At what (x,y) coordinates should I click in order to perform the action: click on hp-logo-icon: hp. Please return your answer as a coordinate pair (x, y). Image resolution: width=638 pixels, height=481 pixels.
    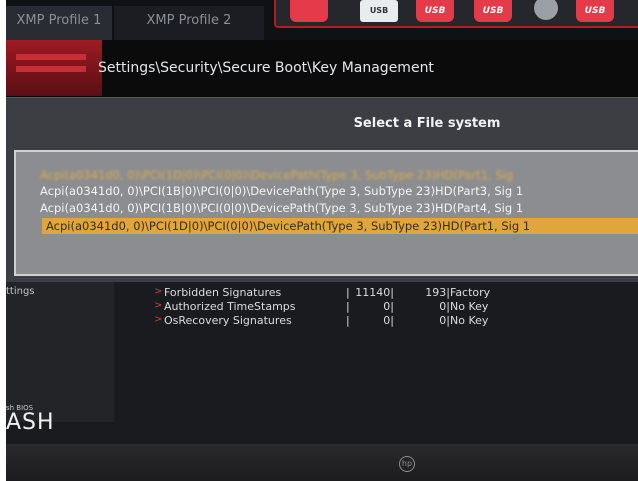
    Looking at the image, I should click on (407, 464).